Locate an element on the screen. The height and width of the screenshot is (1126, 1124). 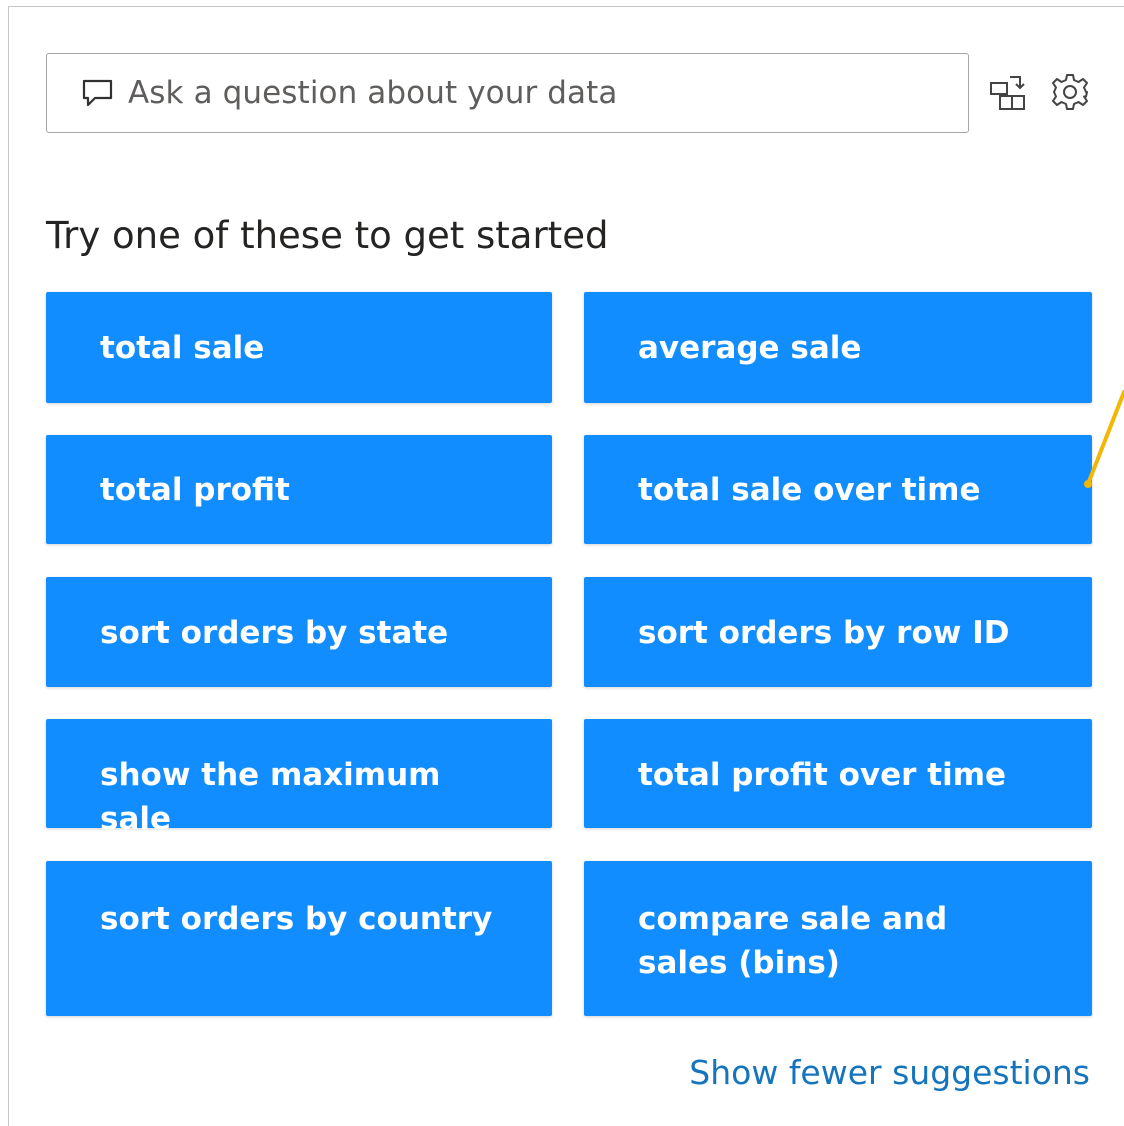
suggestion-label: sort orders by country is located at coordinates (296, 919).